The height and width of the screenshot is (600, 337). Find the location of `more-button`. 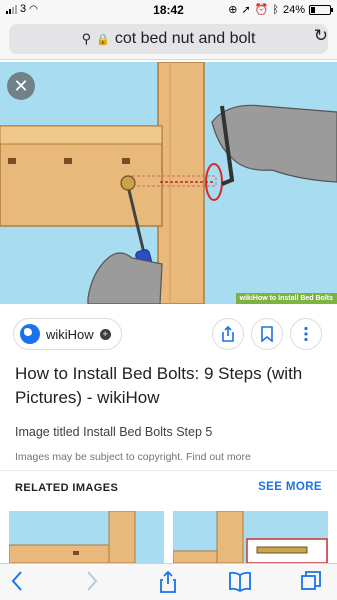

more-button is located at coordinates (306, 334).